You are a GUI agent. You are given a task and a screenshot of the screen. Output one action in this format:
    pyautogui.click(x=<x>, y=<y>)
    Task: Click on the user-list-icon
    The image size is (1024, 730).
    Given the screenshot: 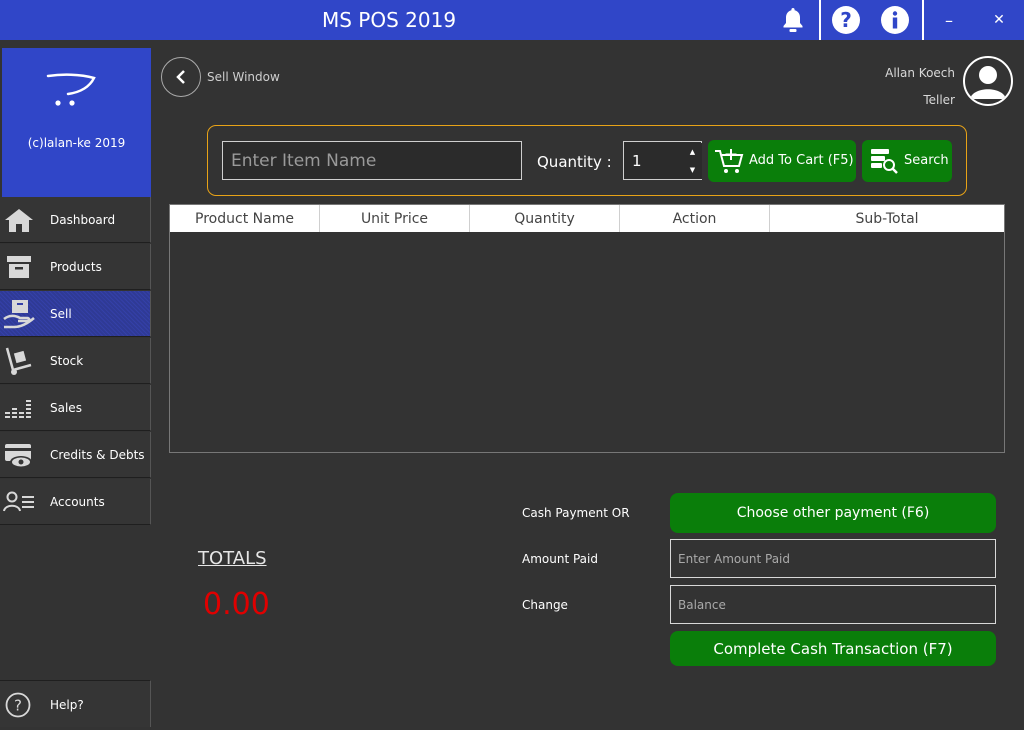 What is the action you would take?
    pyautogui.click(x=19, y=502)
    